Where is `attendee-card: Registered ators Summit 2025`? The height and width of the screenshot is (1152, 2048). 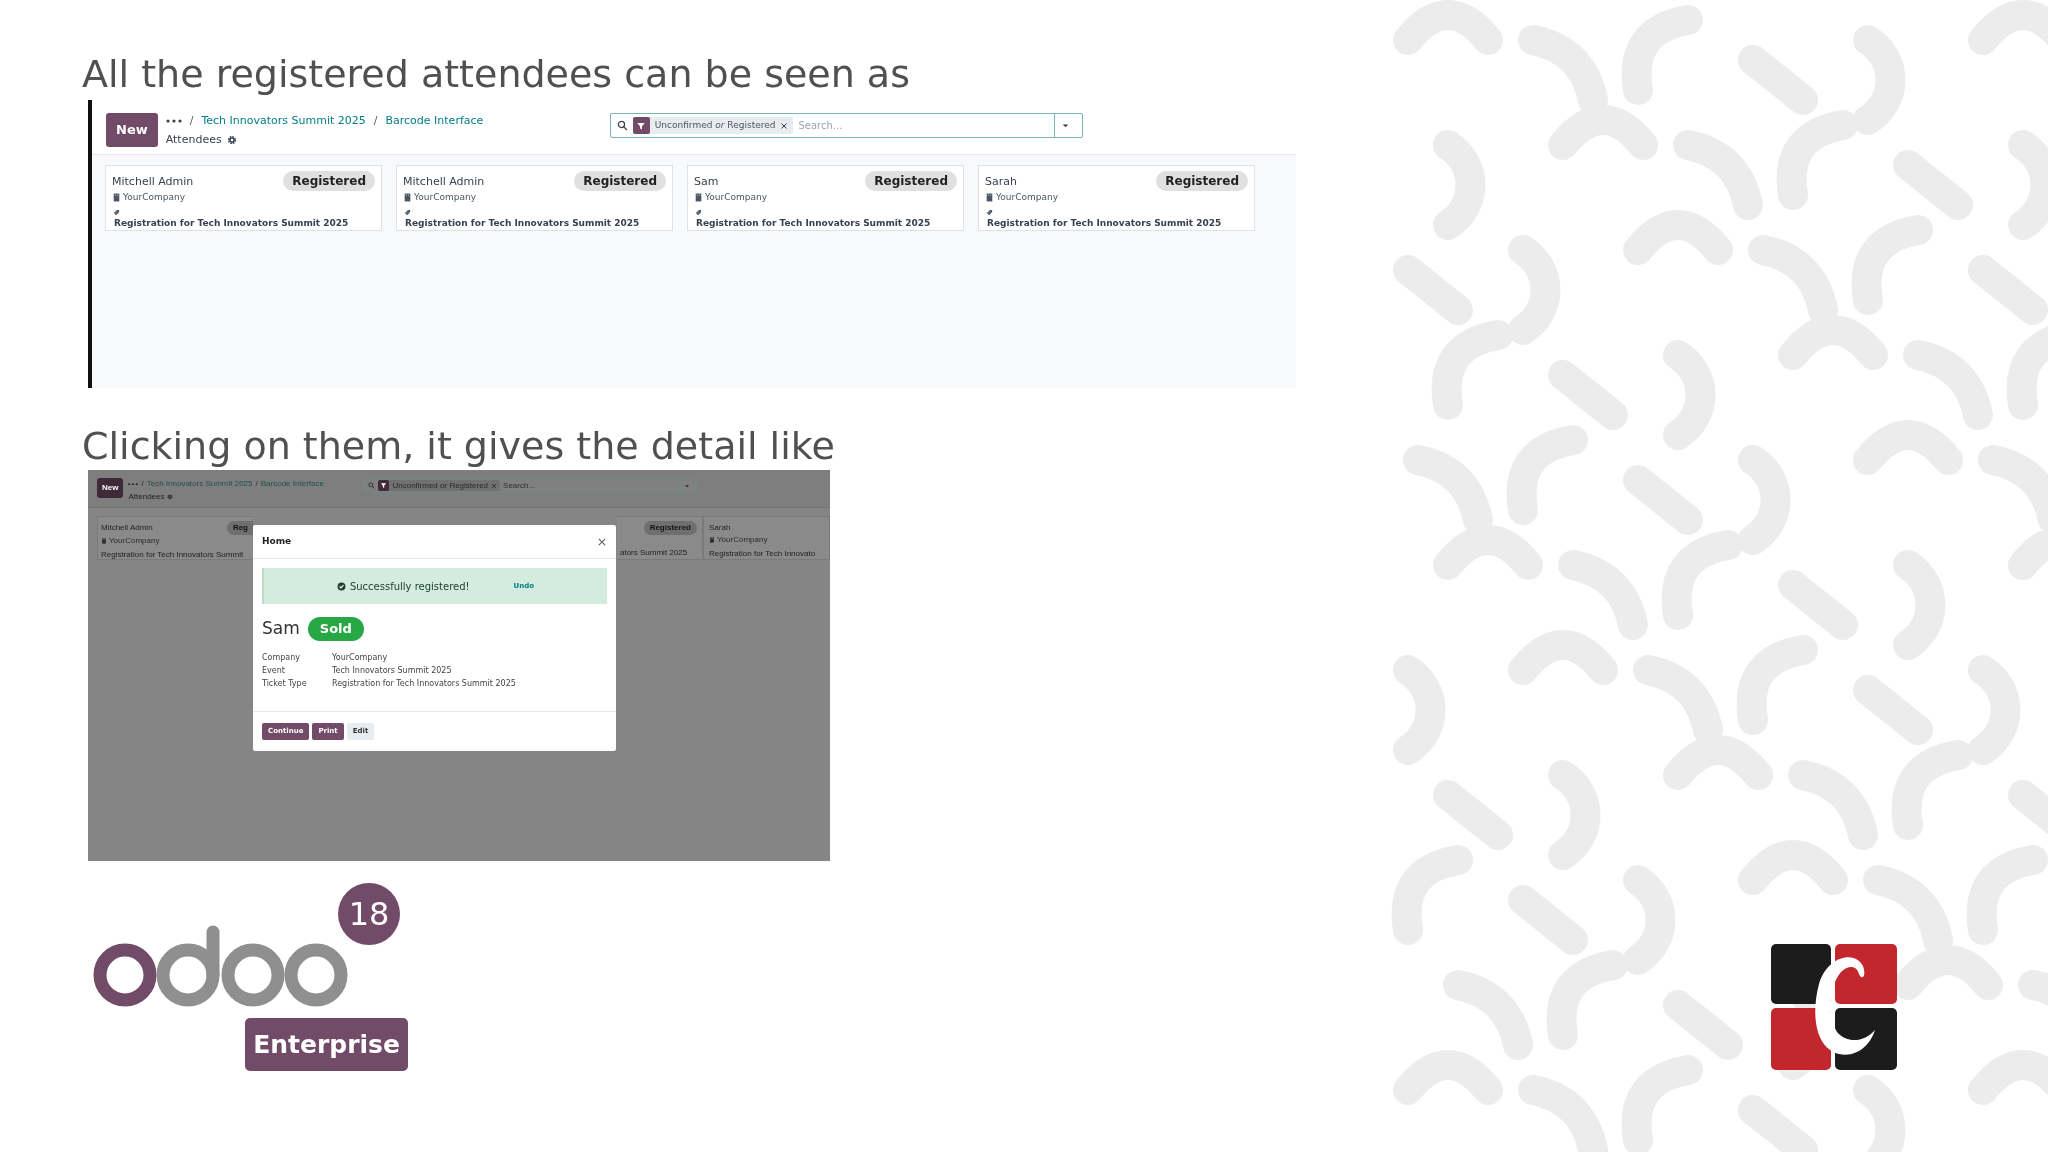
attendee-card: Registered ators Summit 2025 is located at coordinates (660, 538).